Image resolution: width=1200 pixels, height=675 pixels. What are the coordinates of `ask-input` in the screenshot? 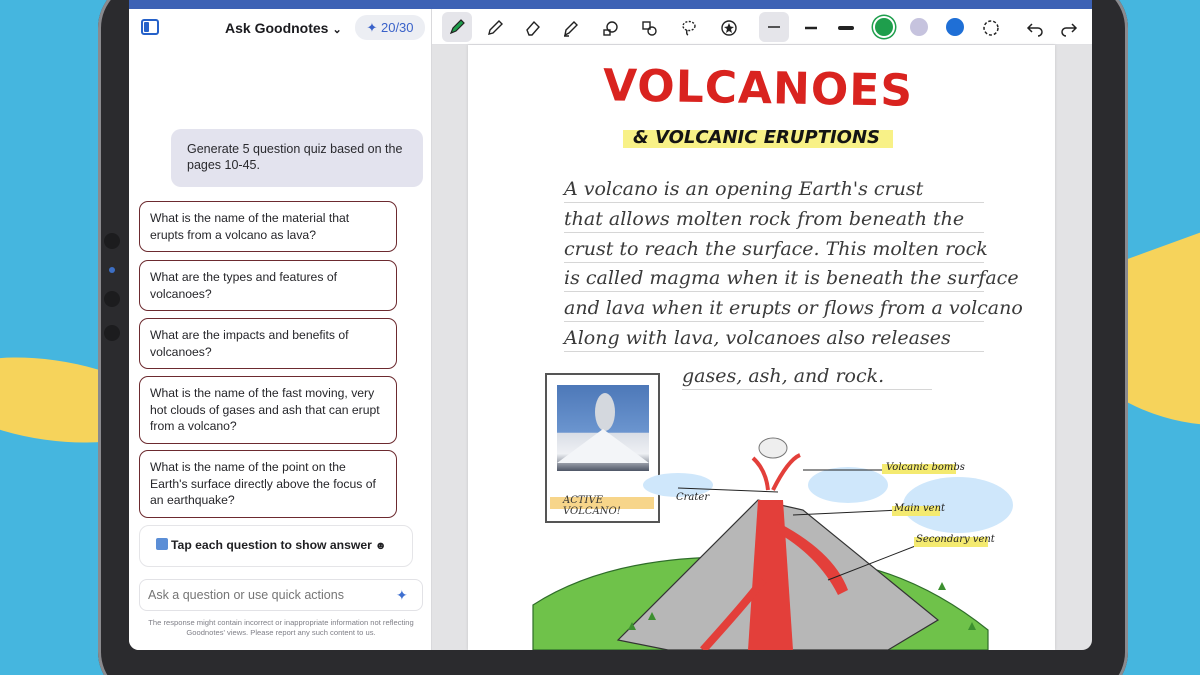 It's located at (281, 595).